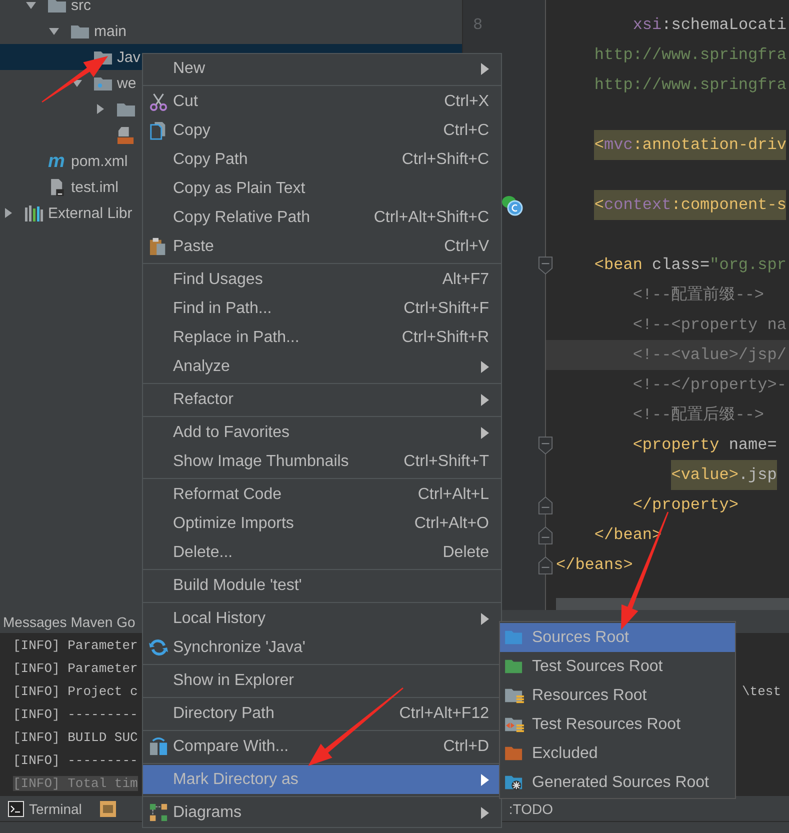 The width and height of the screenshot is (789, 833). I want to click on code-line: <property name=, so click(704, 445).